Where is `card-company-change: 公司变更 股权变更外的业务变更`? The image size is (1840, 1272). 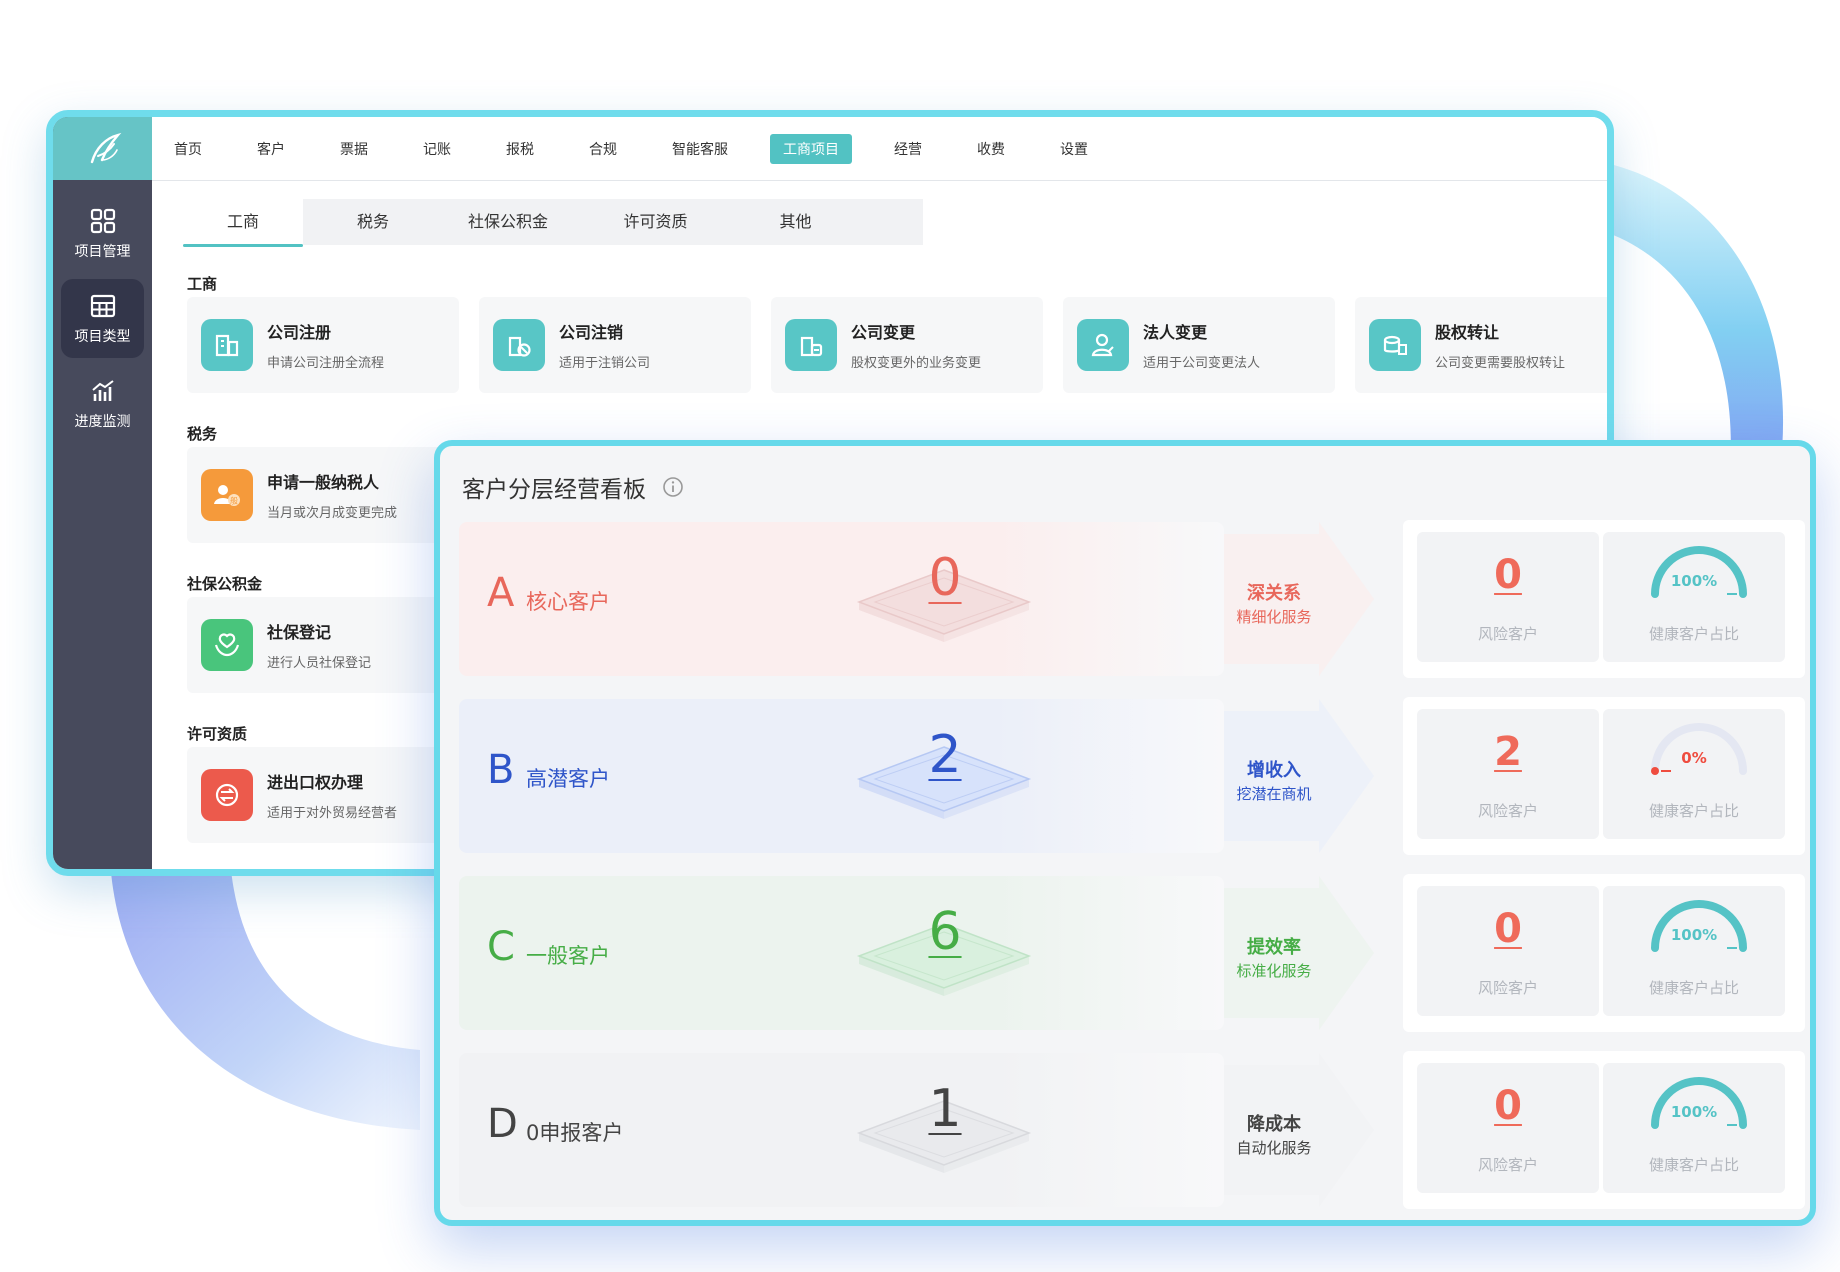 card-company-change: 公司变更 股权变更外的业务变更 is located at coordinates (907, 345).